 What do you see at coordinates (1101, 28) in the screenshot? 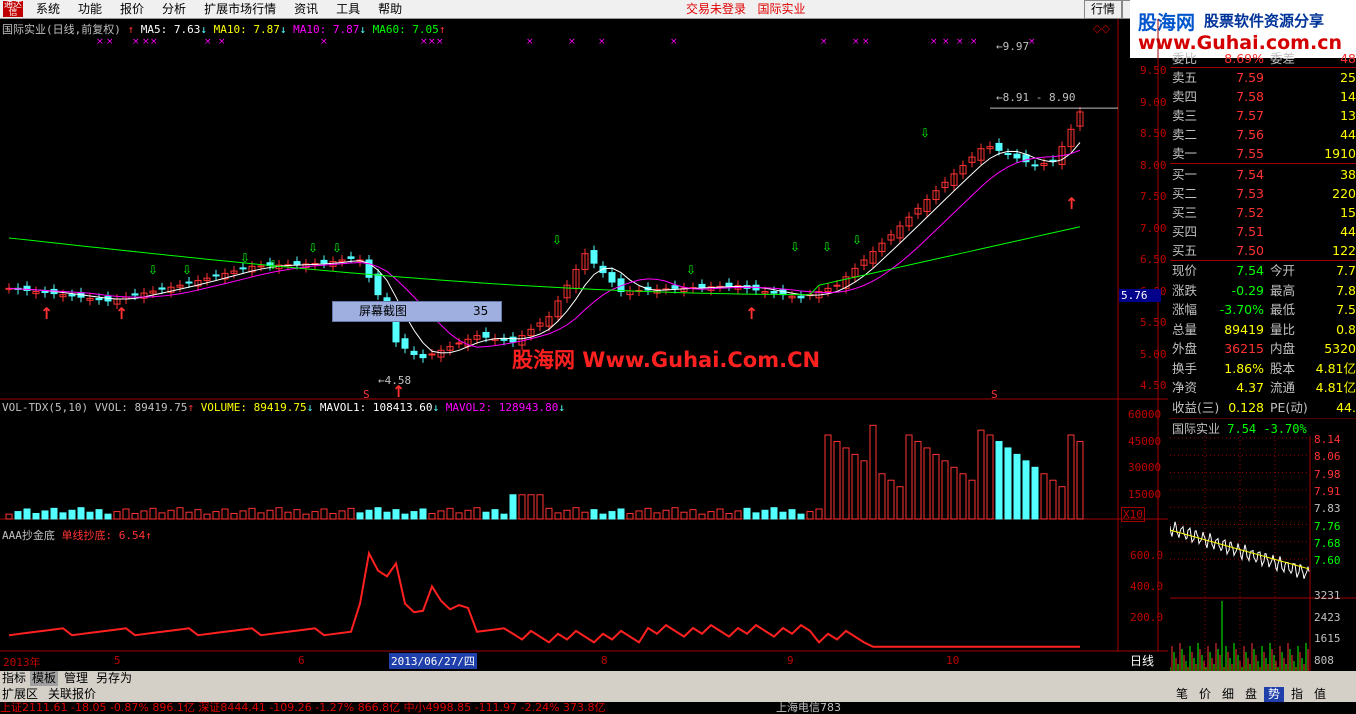
I see `chart-diamond-icon: ◇◇` at bounding box center [1101, 28].